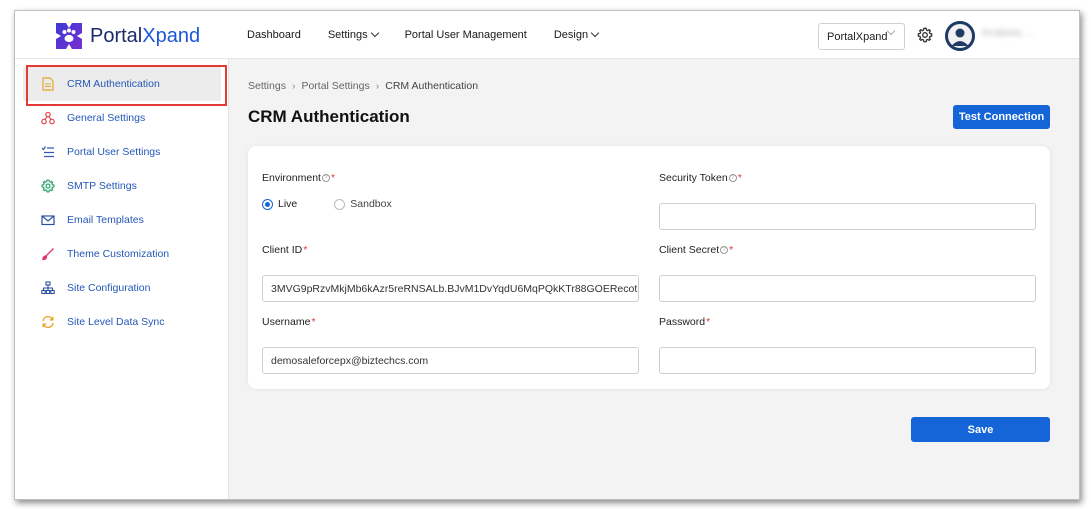 Image resolution: width=1091 pixels, height=509 pixels. I want to click on breadcrumb-current: CRM Authentication, so click(432, 86).